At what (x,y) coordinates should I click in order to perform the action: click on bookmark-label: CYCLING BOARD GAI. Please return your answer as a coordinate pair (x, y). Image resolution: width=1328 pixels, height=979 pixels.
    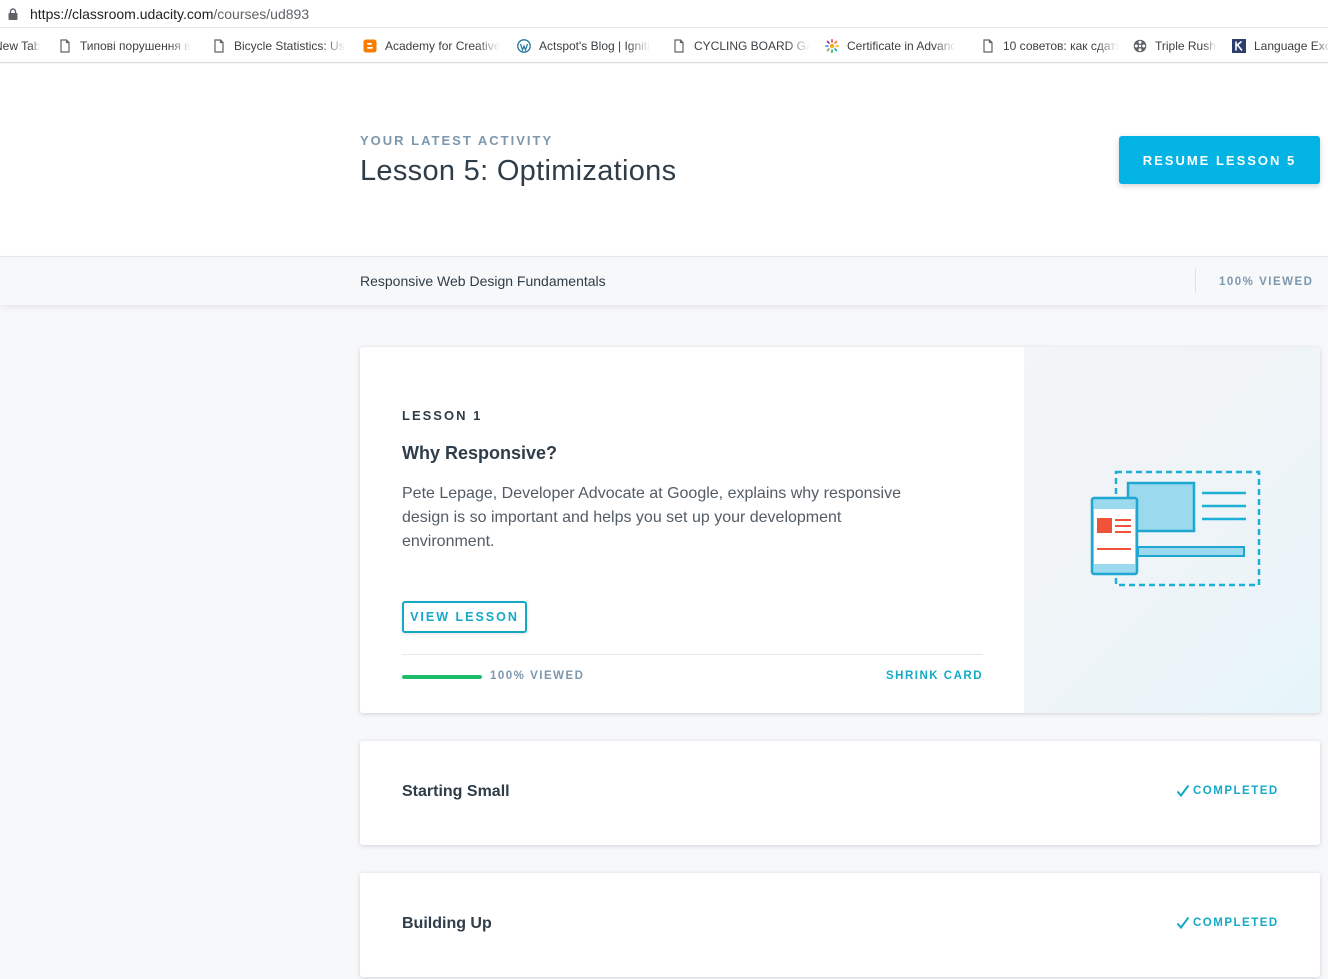
    Looking at the image, I should click on (752, 46).